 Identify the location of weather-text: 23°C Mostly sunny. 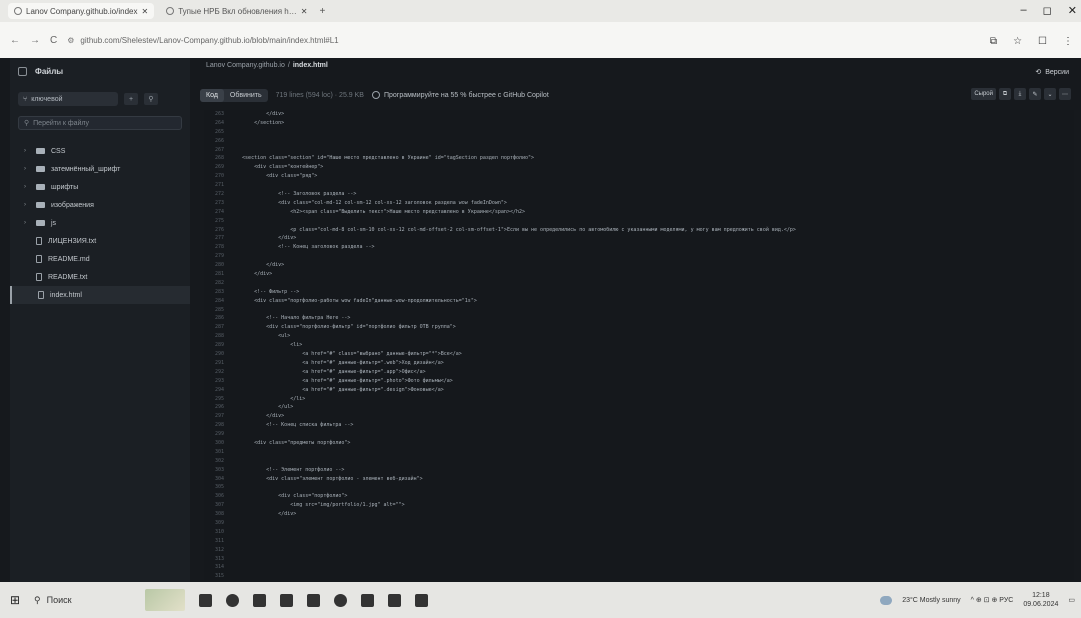
(931, 600).